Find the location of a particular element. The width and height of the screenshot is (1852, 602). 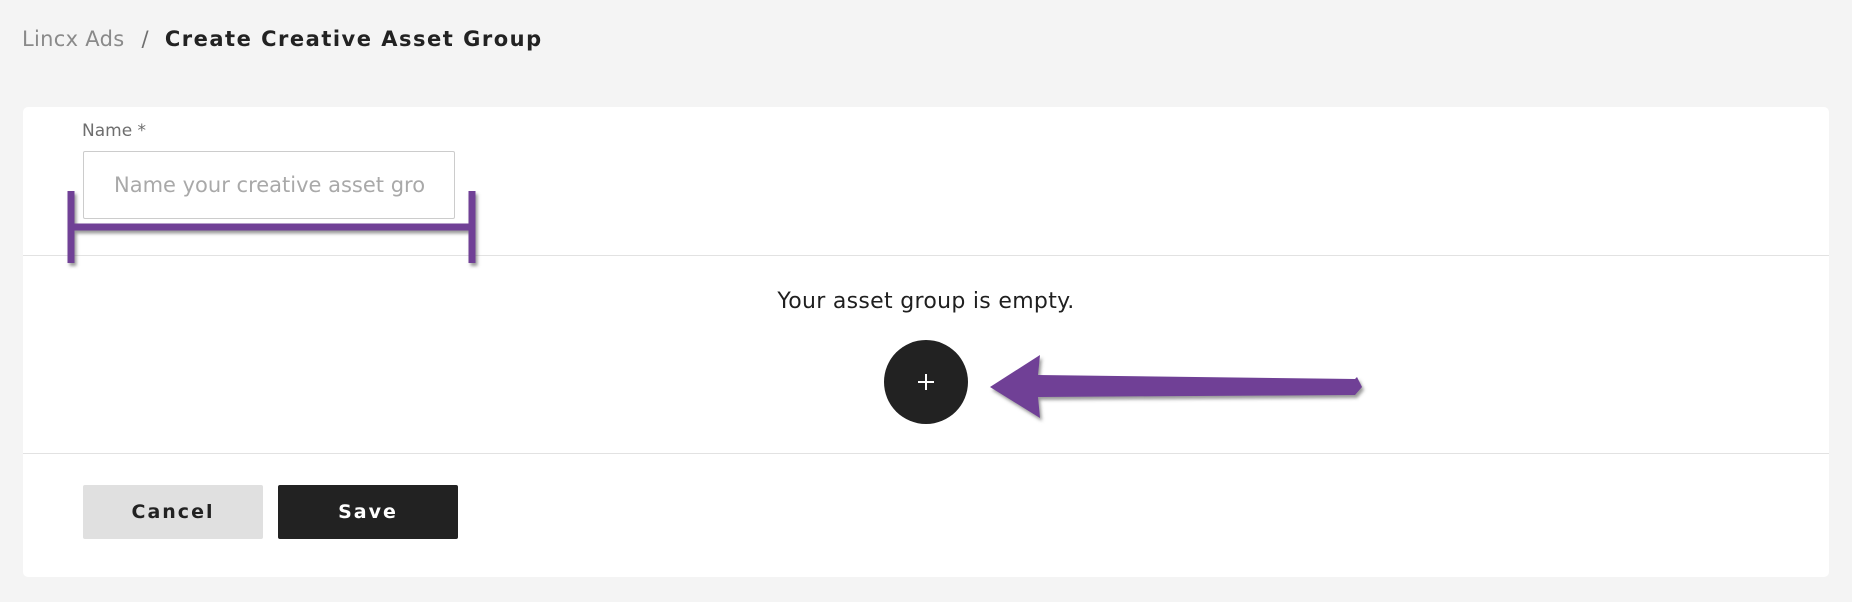

plus-icon is located at coordinates (926, 382).